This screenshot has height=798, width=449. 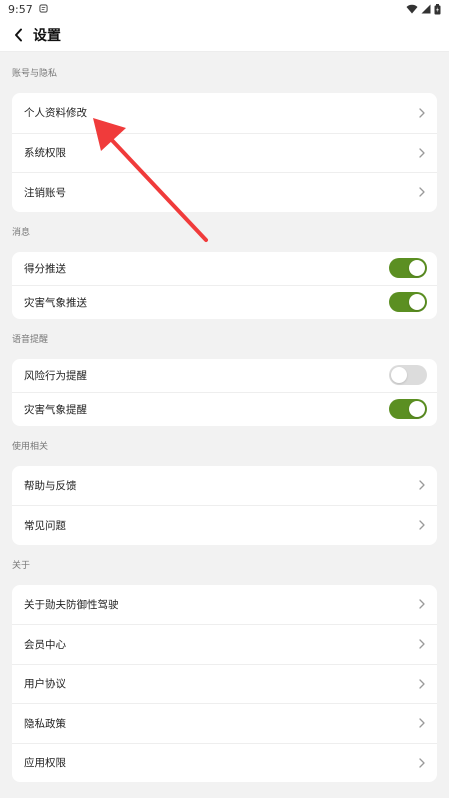 What do you see at coordinates (224, 525) in the screenshot?
I see `faq-item: 常见问题` at bounding box center [224, 525].